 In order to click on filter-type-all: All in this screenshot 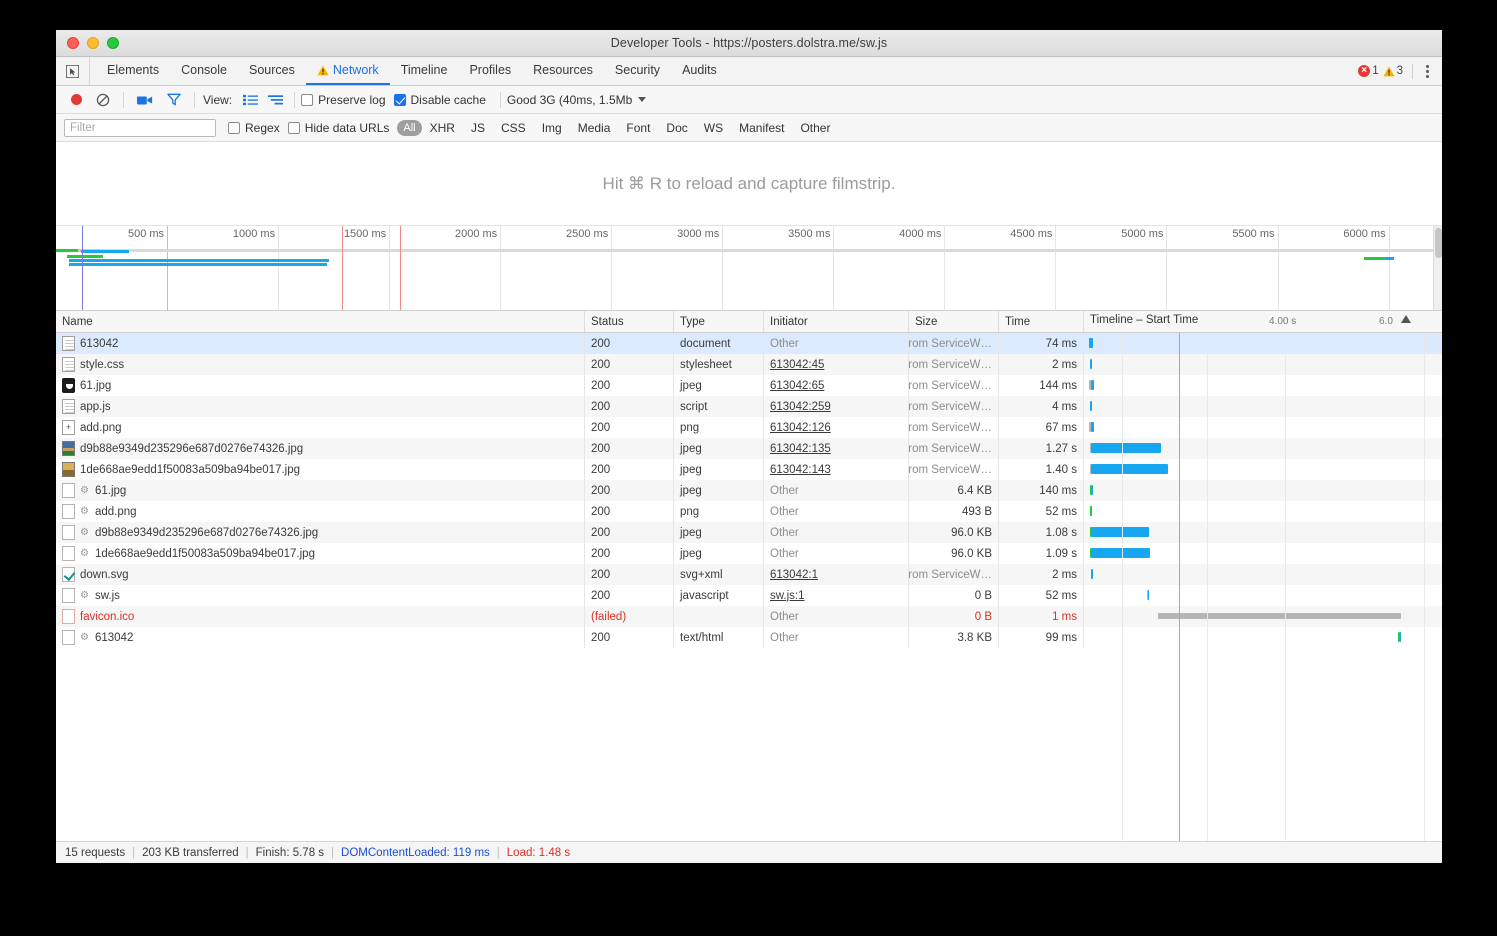, I will do `click(409, 127)`.